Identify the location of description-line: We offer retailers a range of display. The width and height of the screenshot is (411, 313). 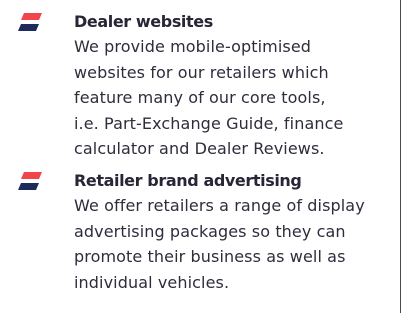
(219, 205).